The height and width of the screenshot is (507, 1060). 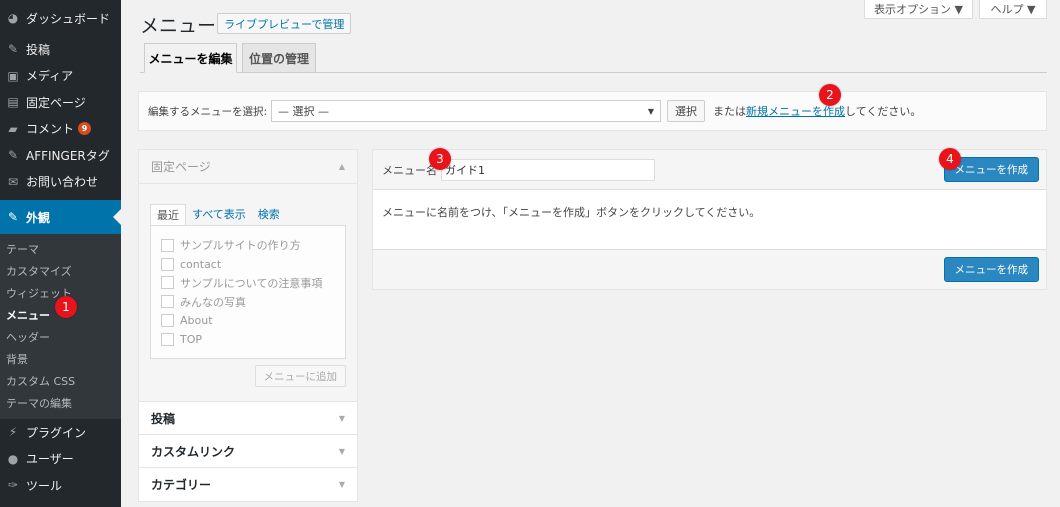 I want to click on sidebar-item-users: ● ユーザー, so click(x=60, y=459).